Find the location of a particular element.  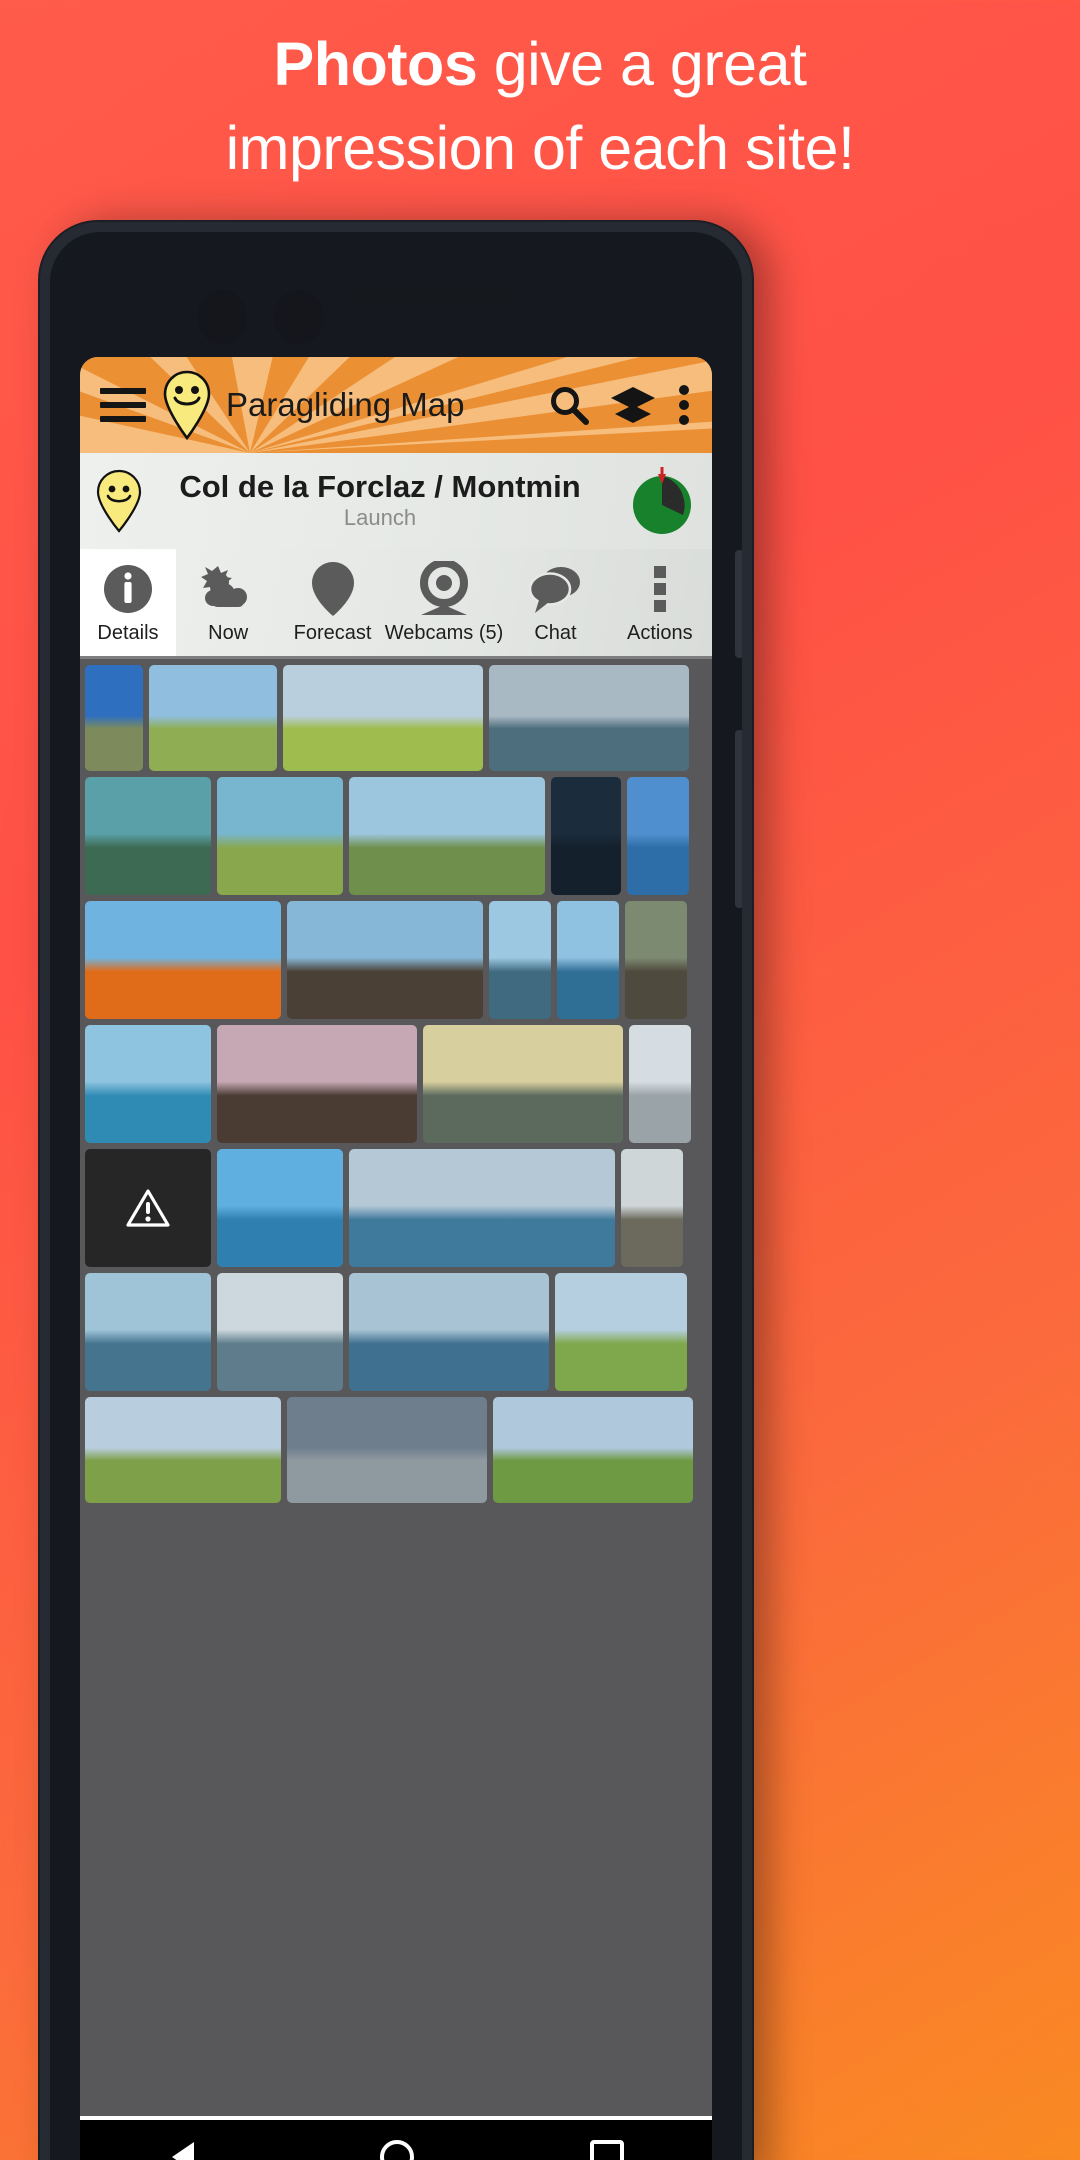

recents-square-icon is located at coordinates (607, 2148).